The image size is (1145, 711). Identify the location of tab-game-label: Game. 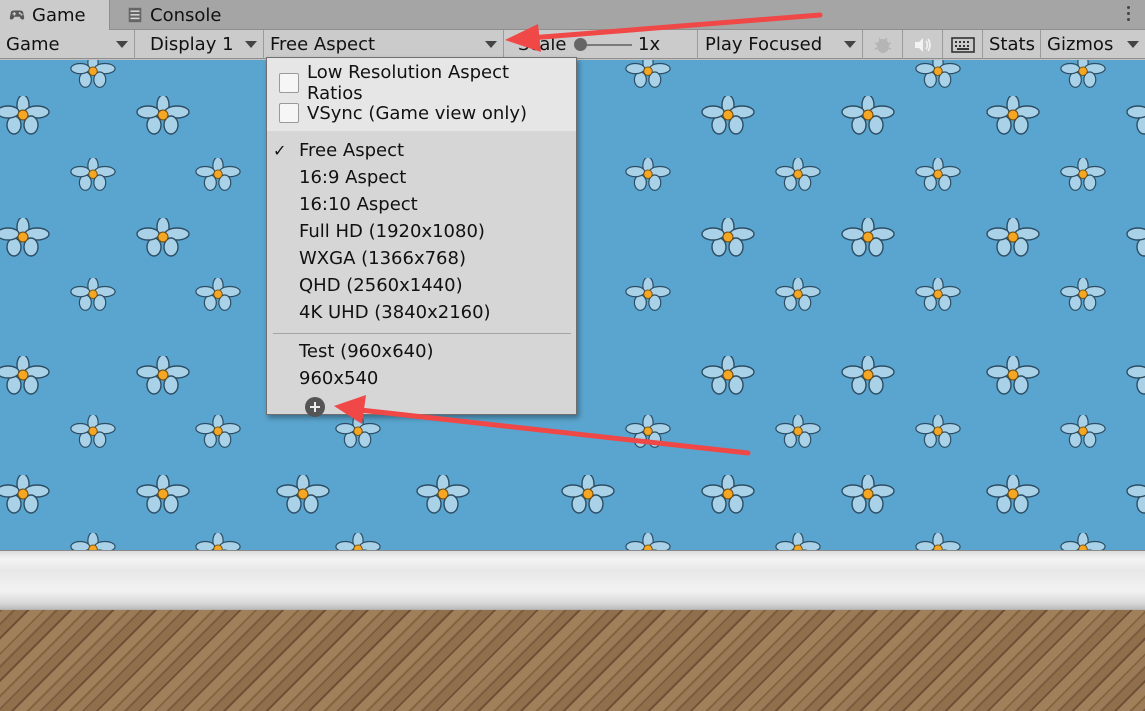
(59, 15).